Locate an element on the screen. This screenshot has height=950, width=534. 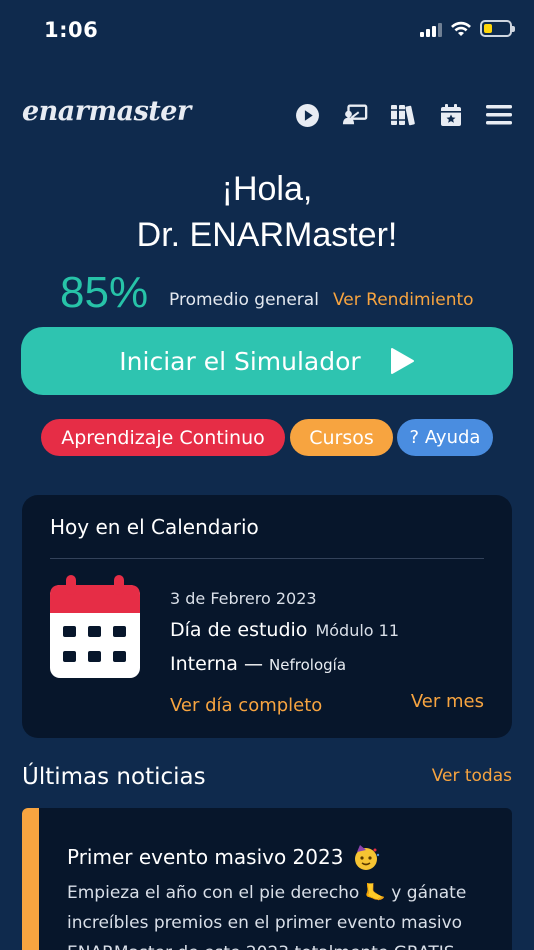
teacher-board-icon is located at coordinates (355, 115).